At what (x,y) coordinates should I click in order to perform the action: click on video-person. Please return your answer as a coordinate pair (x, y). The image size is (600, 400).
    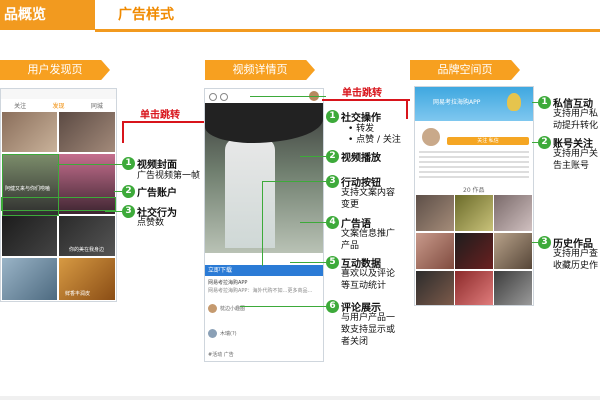
    Looking at the image, I should click on (250, 193).